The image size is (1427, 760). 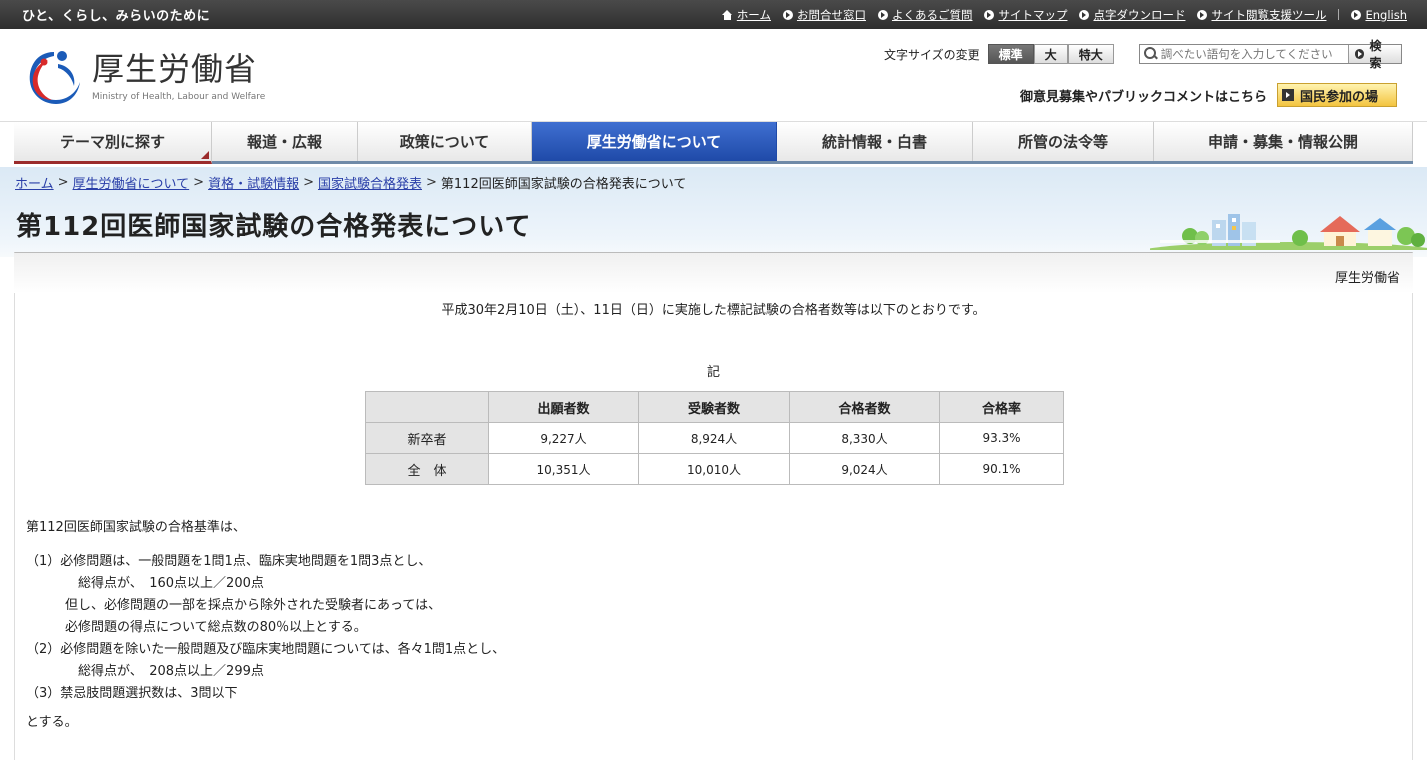 What do you see at coordinates (116, 16) in the screenshot?
I see `site-tagline: ひと、くらし、みらいのために` at bounding box center [116, 16].